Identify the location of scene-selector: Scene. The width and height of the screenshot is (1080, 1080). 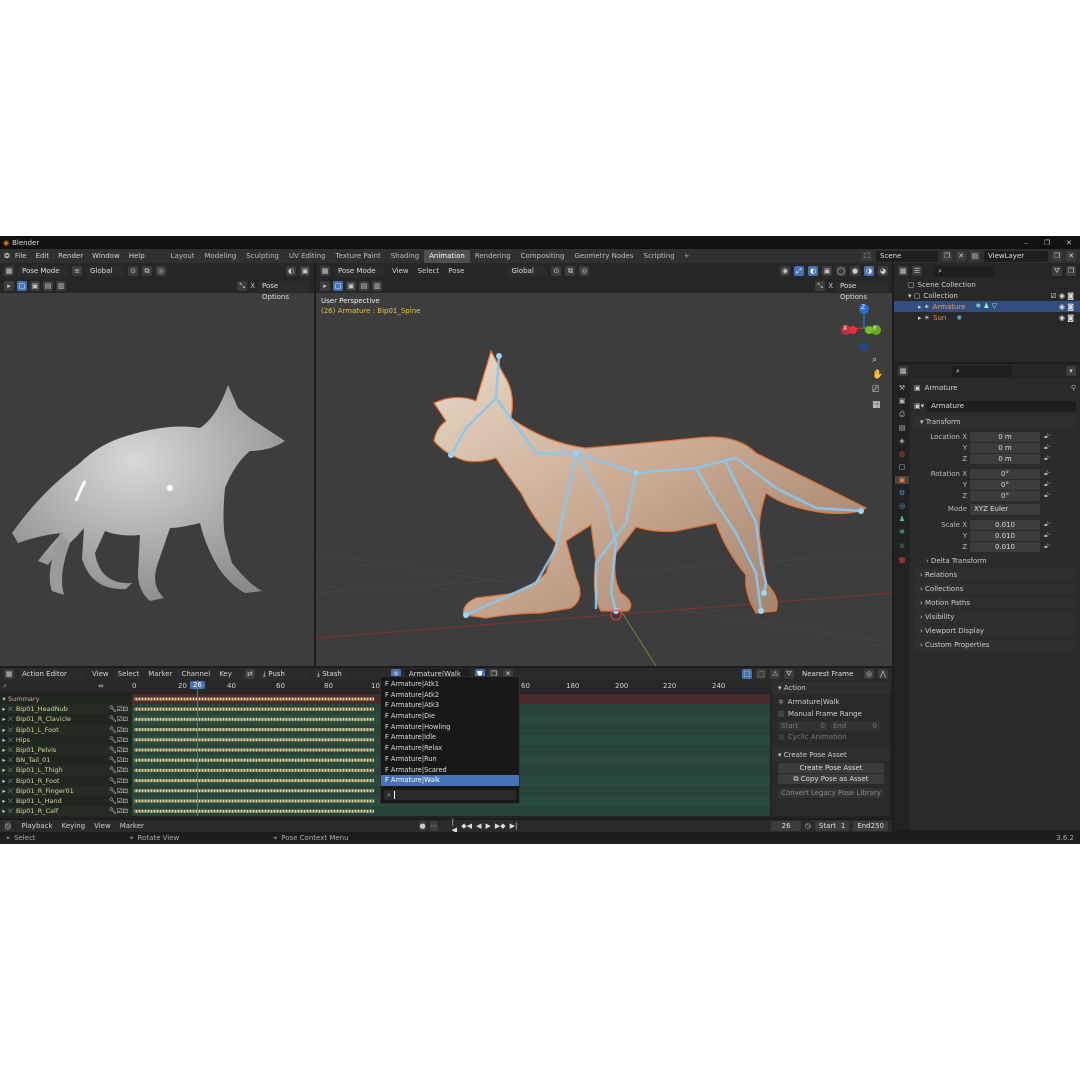
(907, 256).